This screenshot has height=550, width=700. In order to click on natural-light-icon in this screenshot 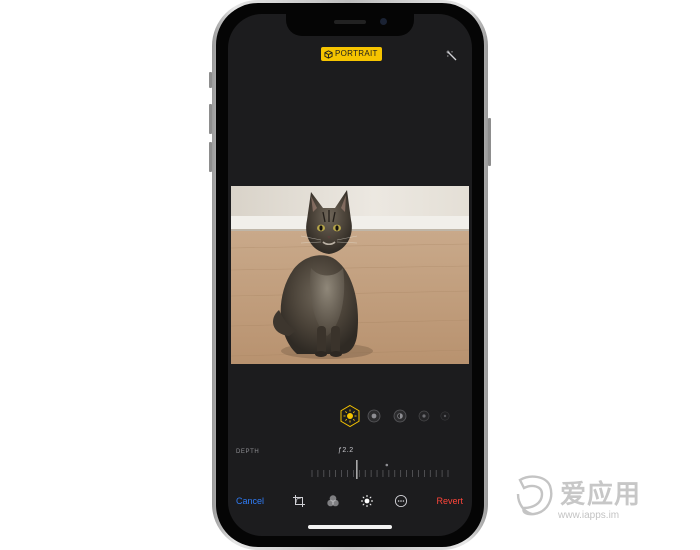, I will do `click(350, 416)`.